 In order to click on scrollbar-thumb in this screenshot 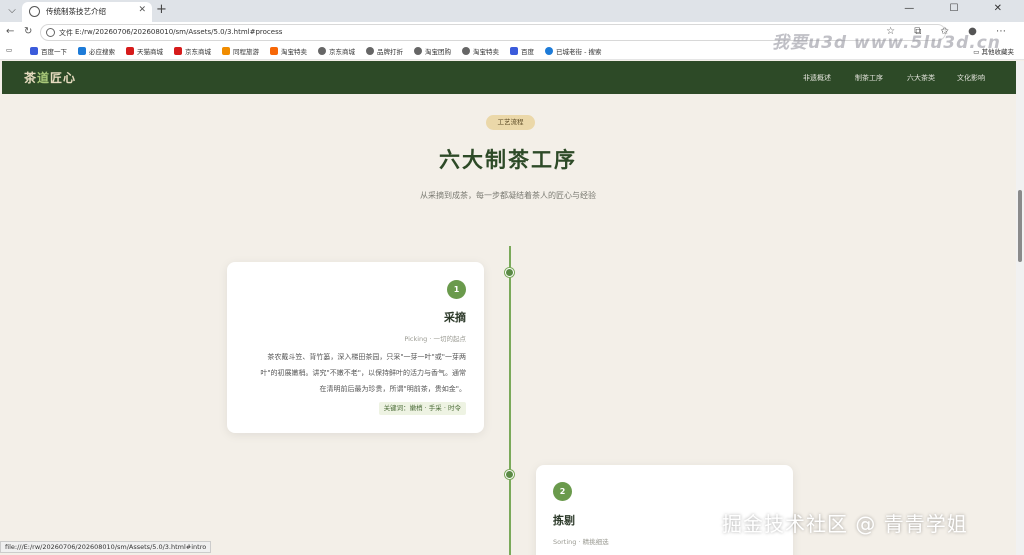, I will do `click(1020, 226)`.